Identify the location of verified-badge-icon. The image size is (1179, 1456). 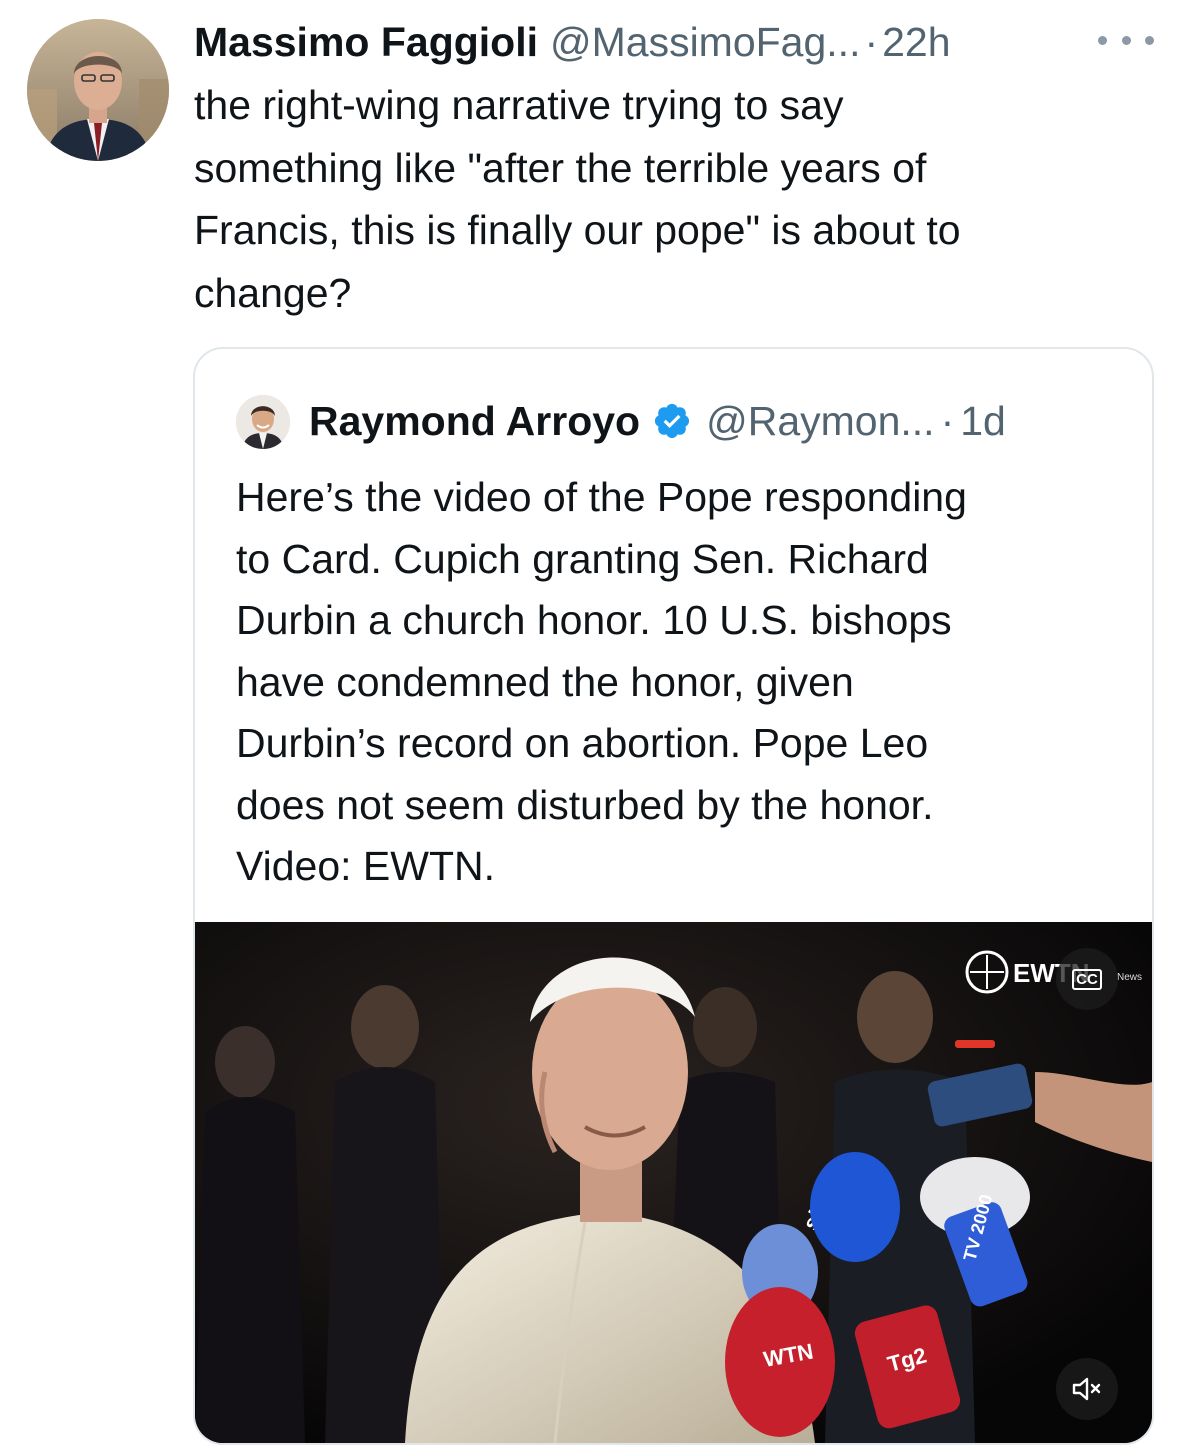
(672, 421).